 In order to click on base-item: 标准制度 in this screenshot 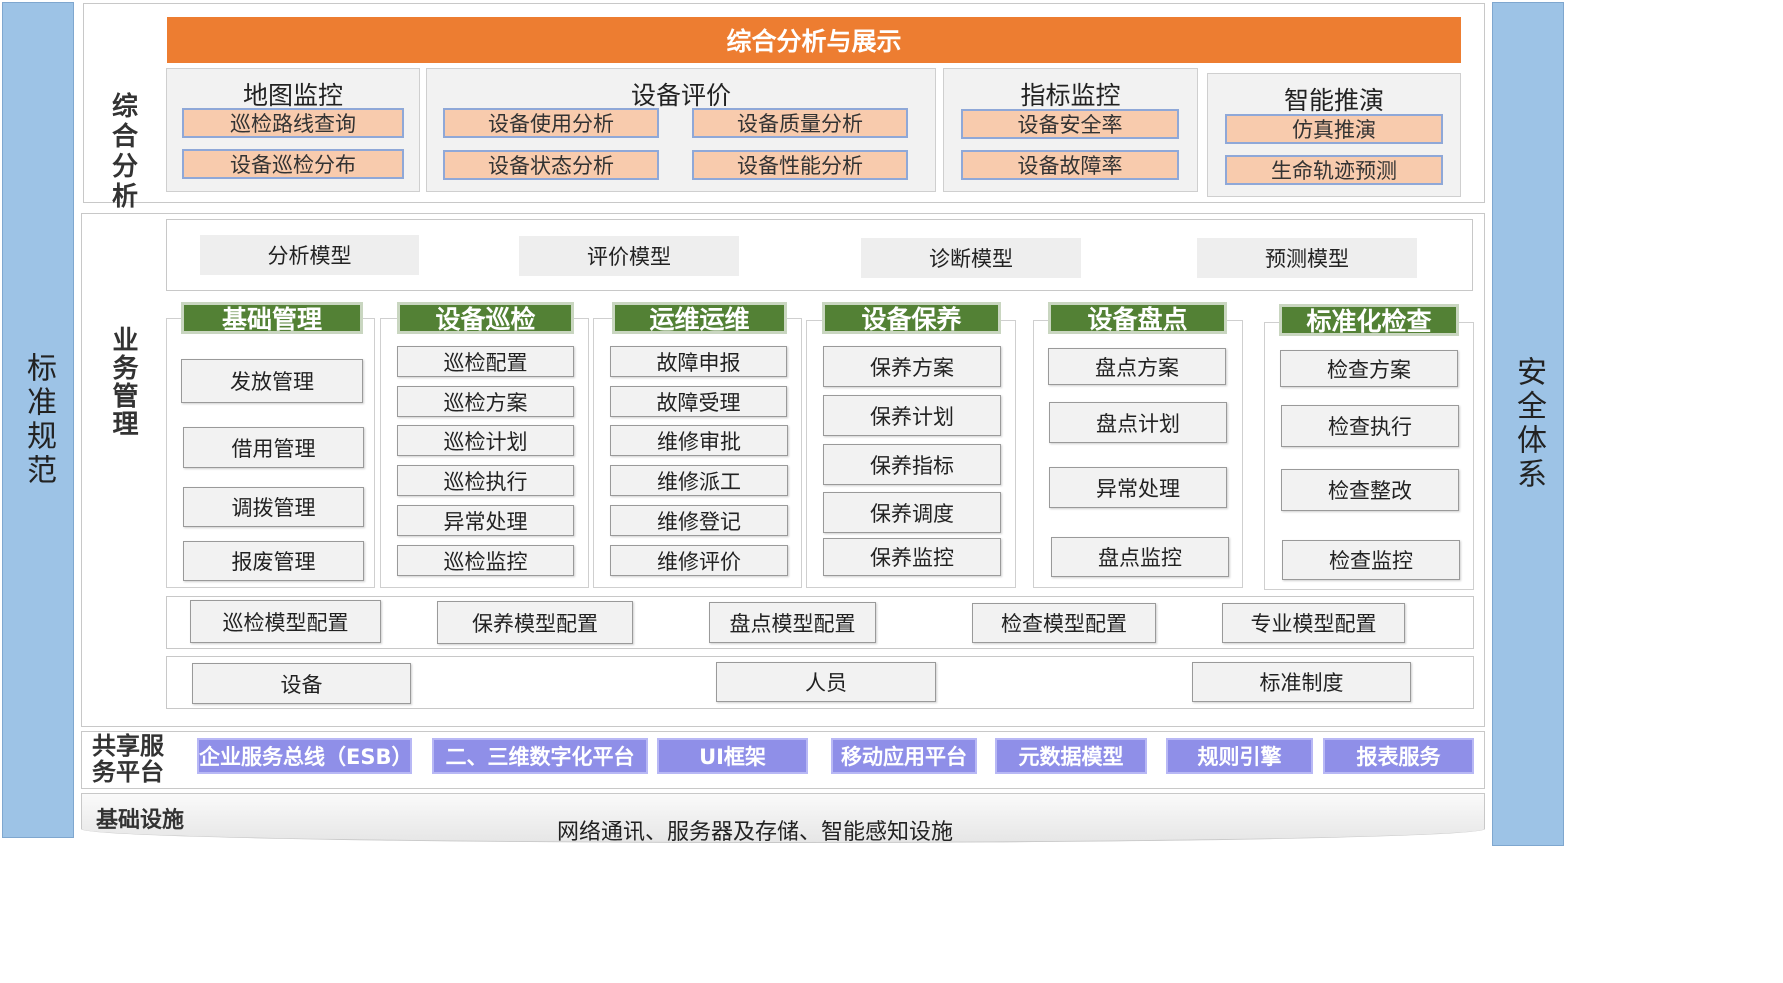, I will do `click(1301, 682)`.